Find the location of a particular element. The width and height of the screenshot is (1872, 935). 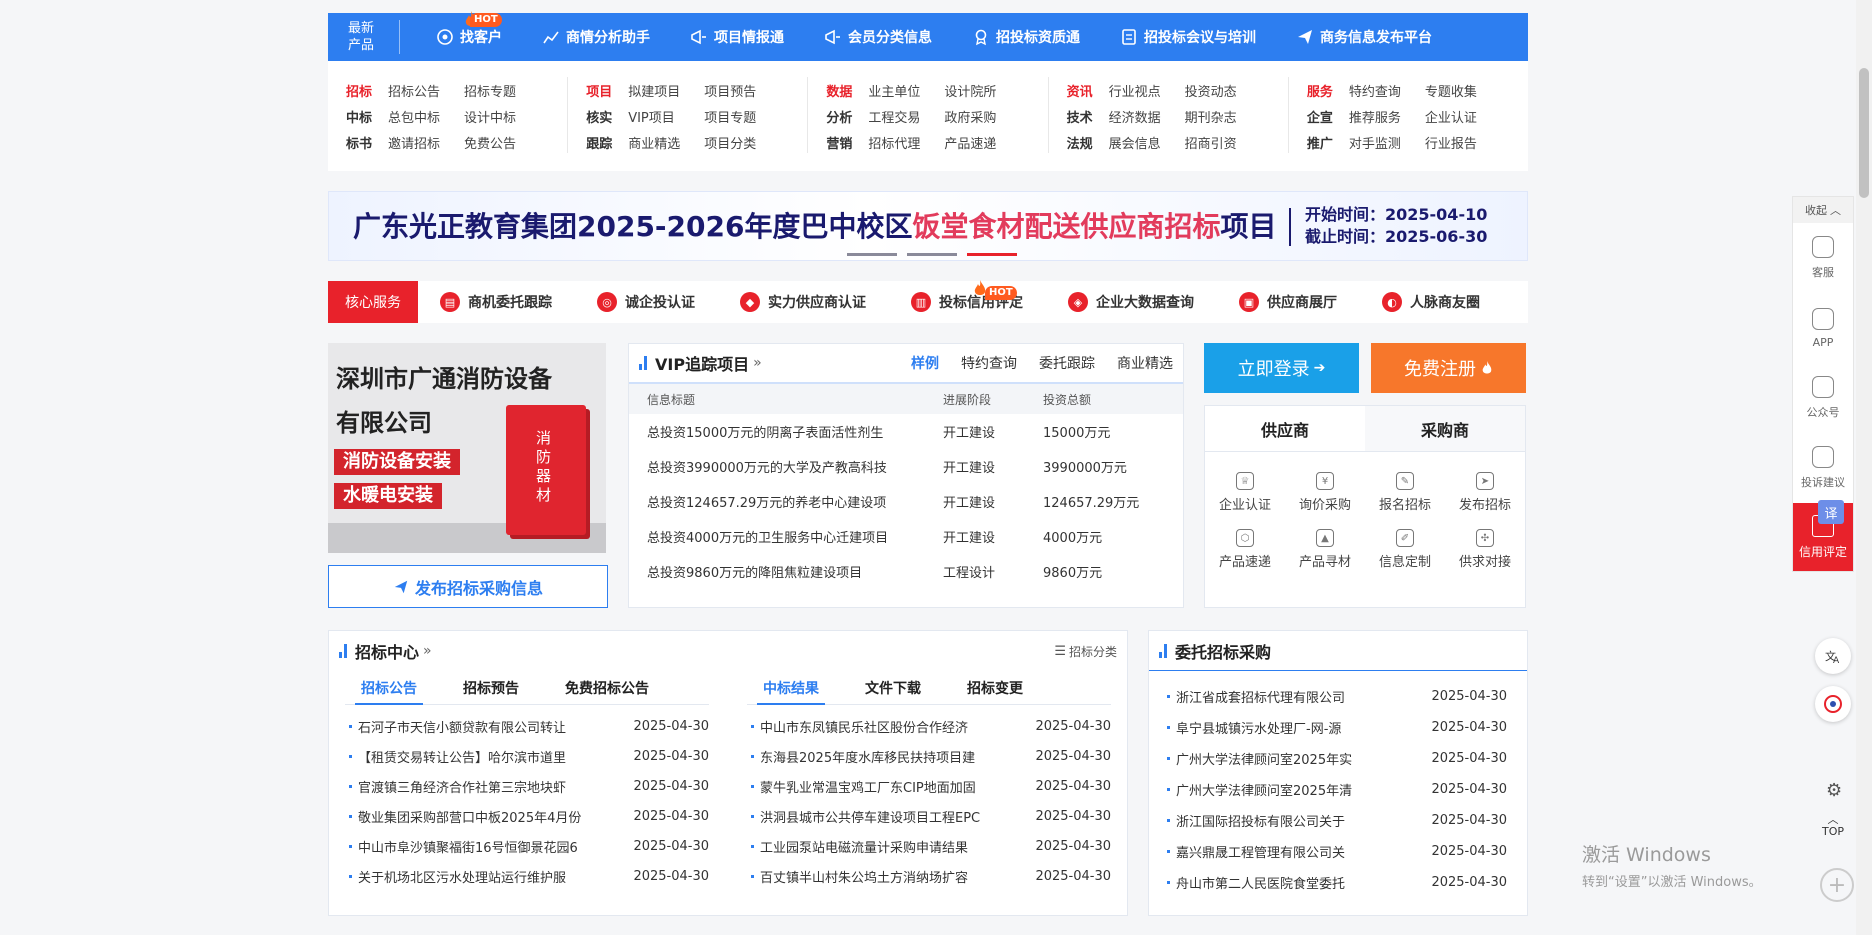

menu-link: 拟建项目 is located at coordinates (666, 90).